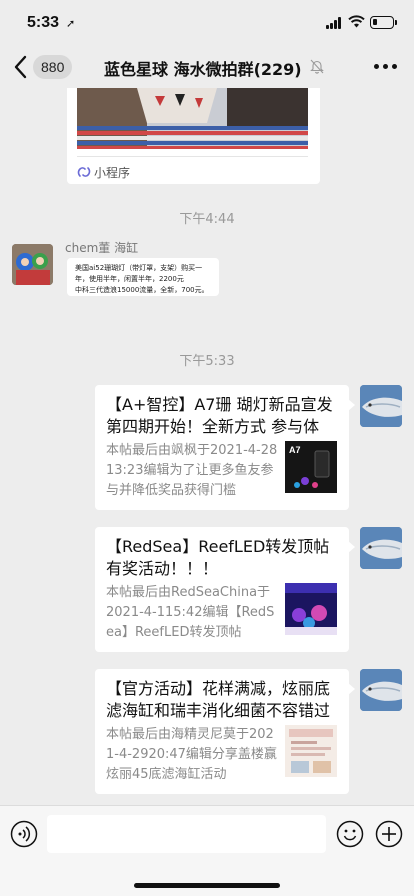 Image resolution: width=414 pixels, height=896 pixels. Describe the element at coordinates (102, 248) in the screenshot. I see `sender-name: chem董 海缸` at that location.